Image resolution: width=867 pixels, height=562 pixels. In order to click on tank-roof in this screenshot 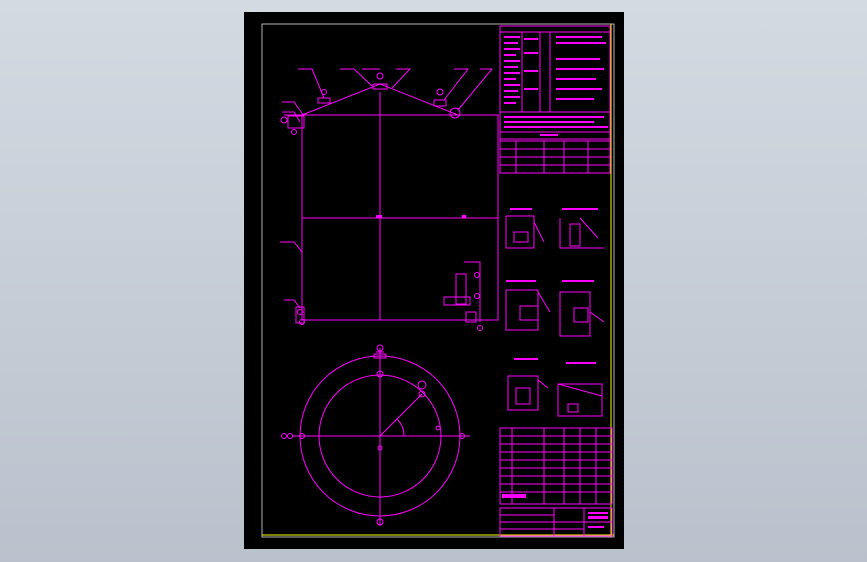, I will do `click(399, 99)`.